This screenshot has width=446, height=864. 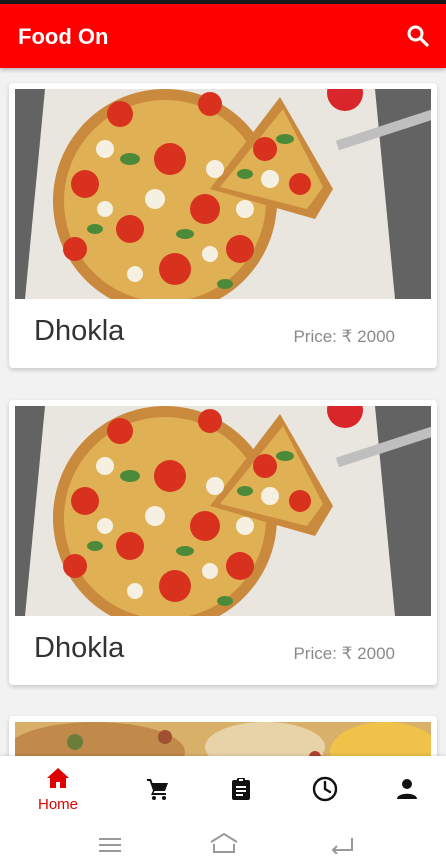 I want to click on menu-icon, so click(x=111, y=845).